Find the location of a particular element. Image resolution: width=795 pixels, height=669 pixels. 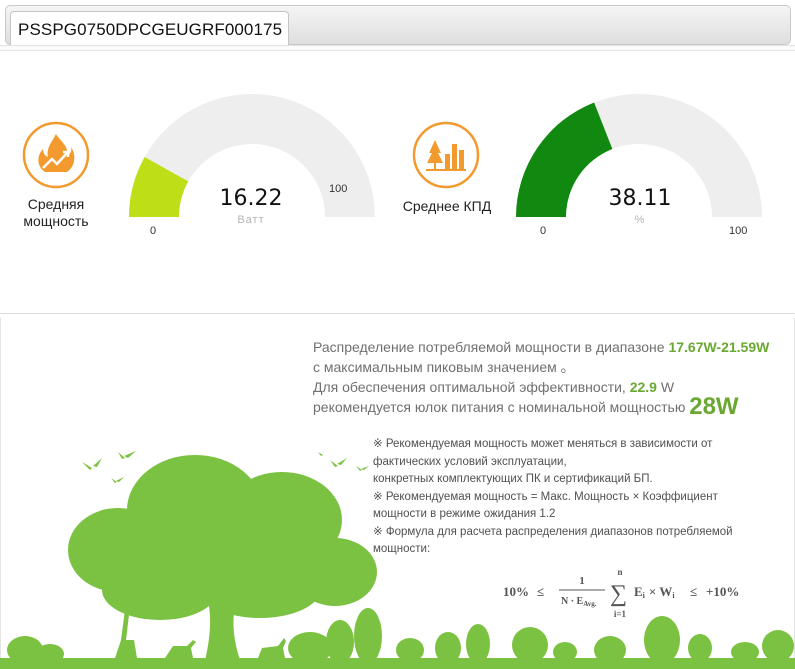

gauge-efficiency-label-line1: Среднее КПД is located at coordinates (447, 206).